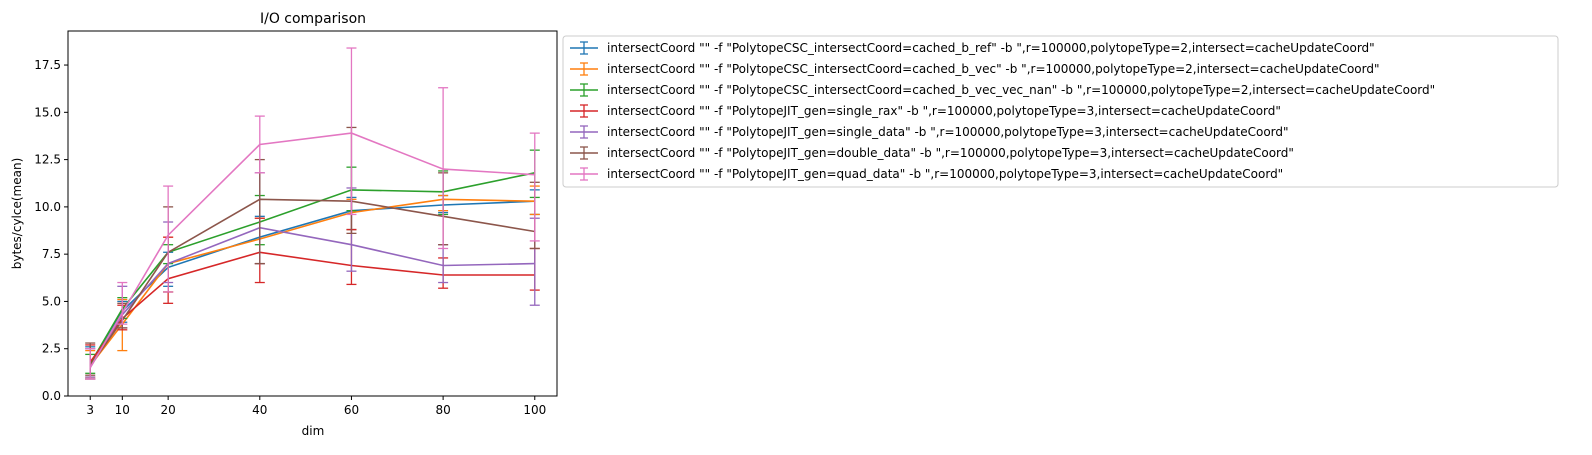 The height and width of the screenshot is (455, 1592). I want to click on y-tick-label: 10.0, so click(47, 207).